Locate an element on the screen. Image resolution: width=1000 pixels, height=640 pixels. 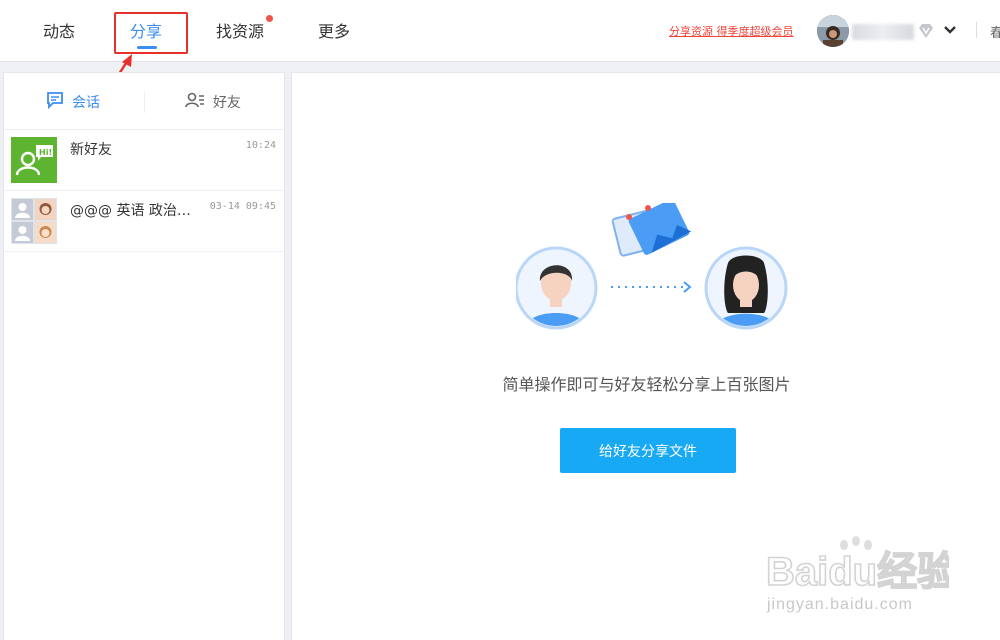
tab-friends-label: 好友 is located at coordinates (227, 103).